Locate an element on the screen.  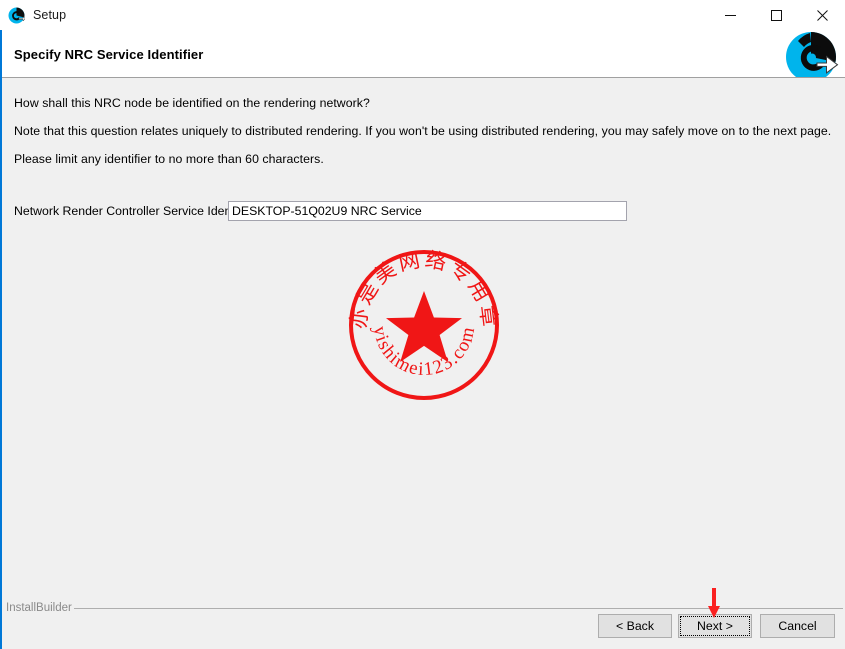
service-identifier-input is located at coordinates (427, 211).